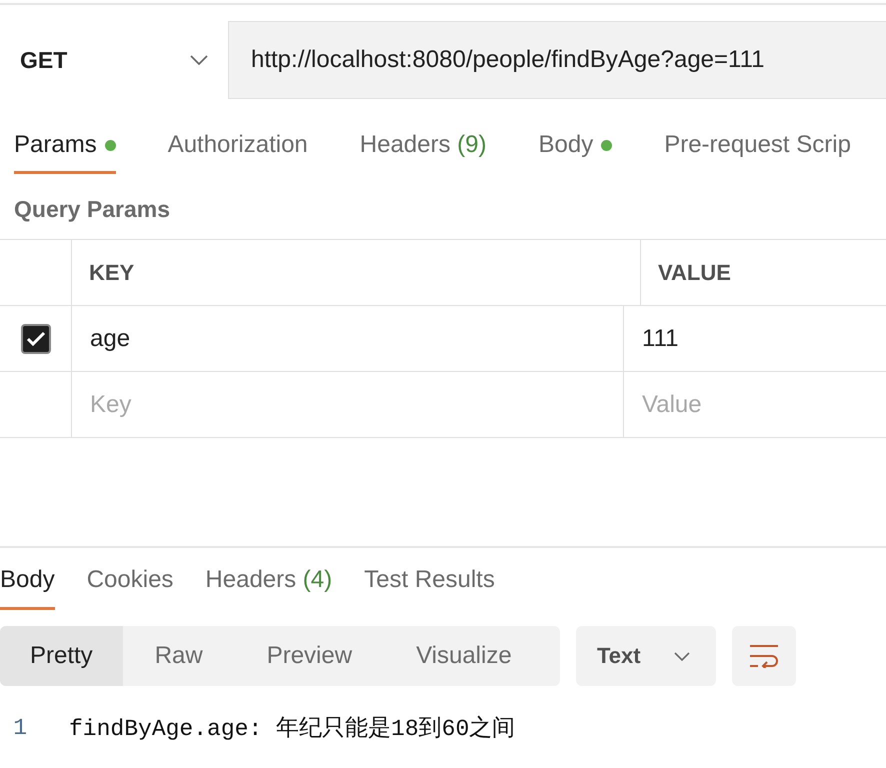 The width and height of the screenshot is (886, 768). I want to click on url-field: http://localhost:8080/people/findByAge?age=111, so click(557, 60).